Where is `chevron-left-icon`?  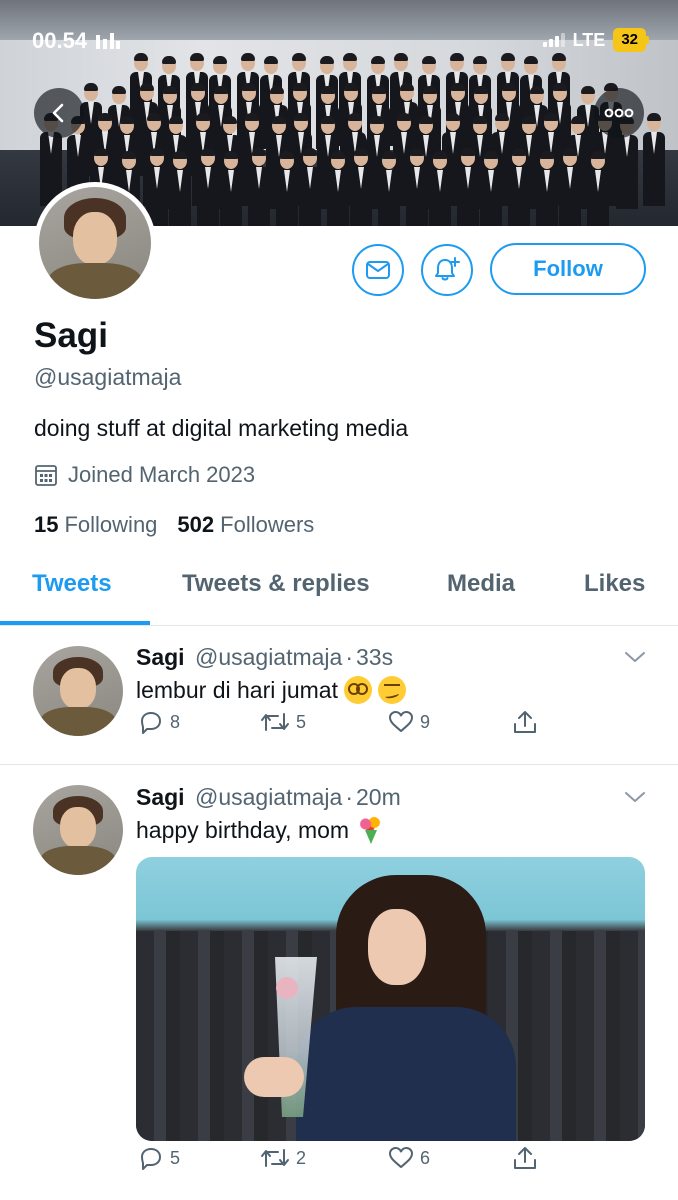
chevron-left-icon is located at coordinates (58, 113).